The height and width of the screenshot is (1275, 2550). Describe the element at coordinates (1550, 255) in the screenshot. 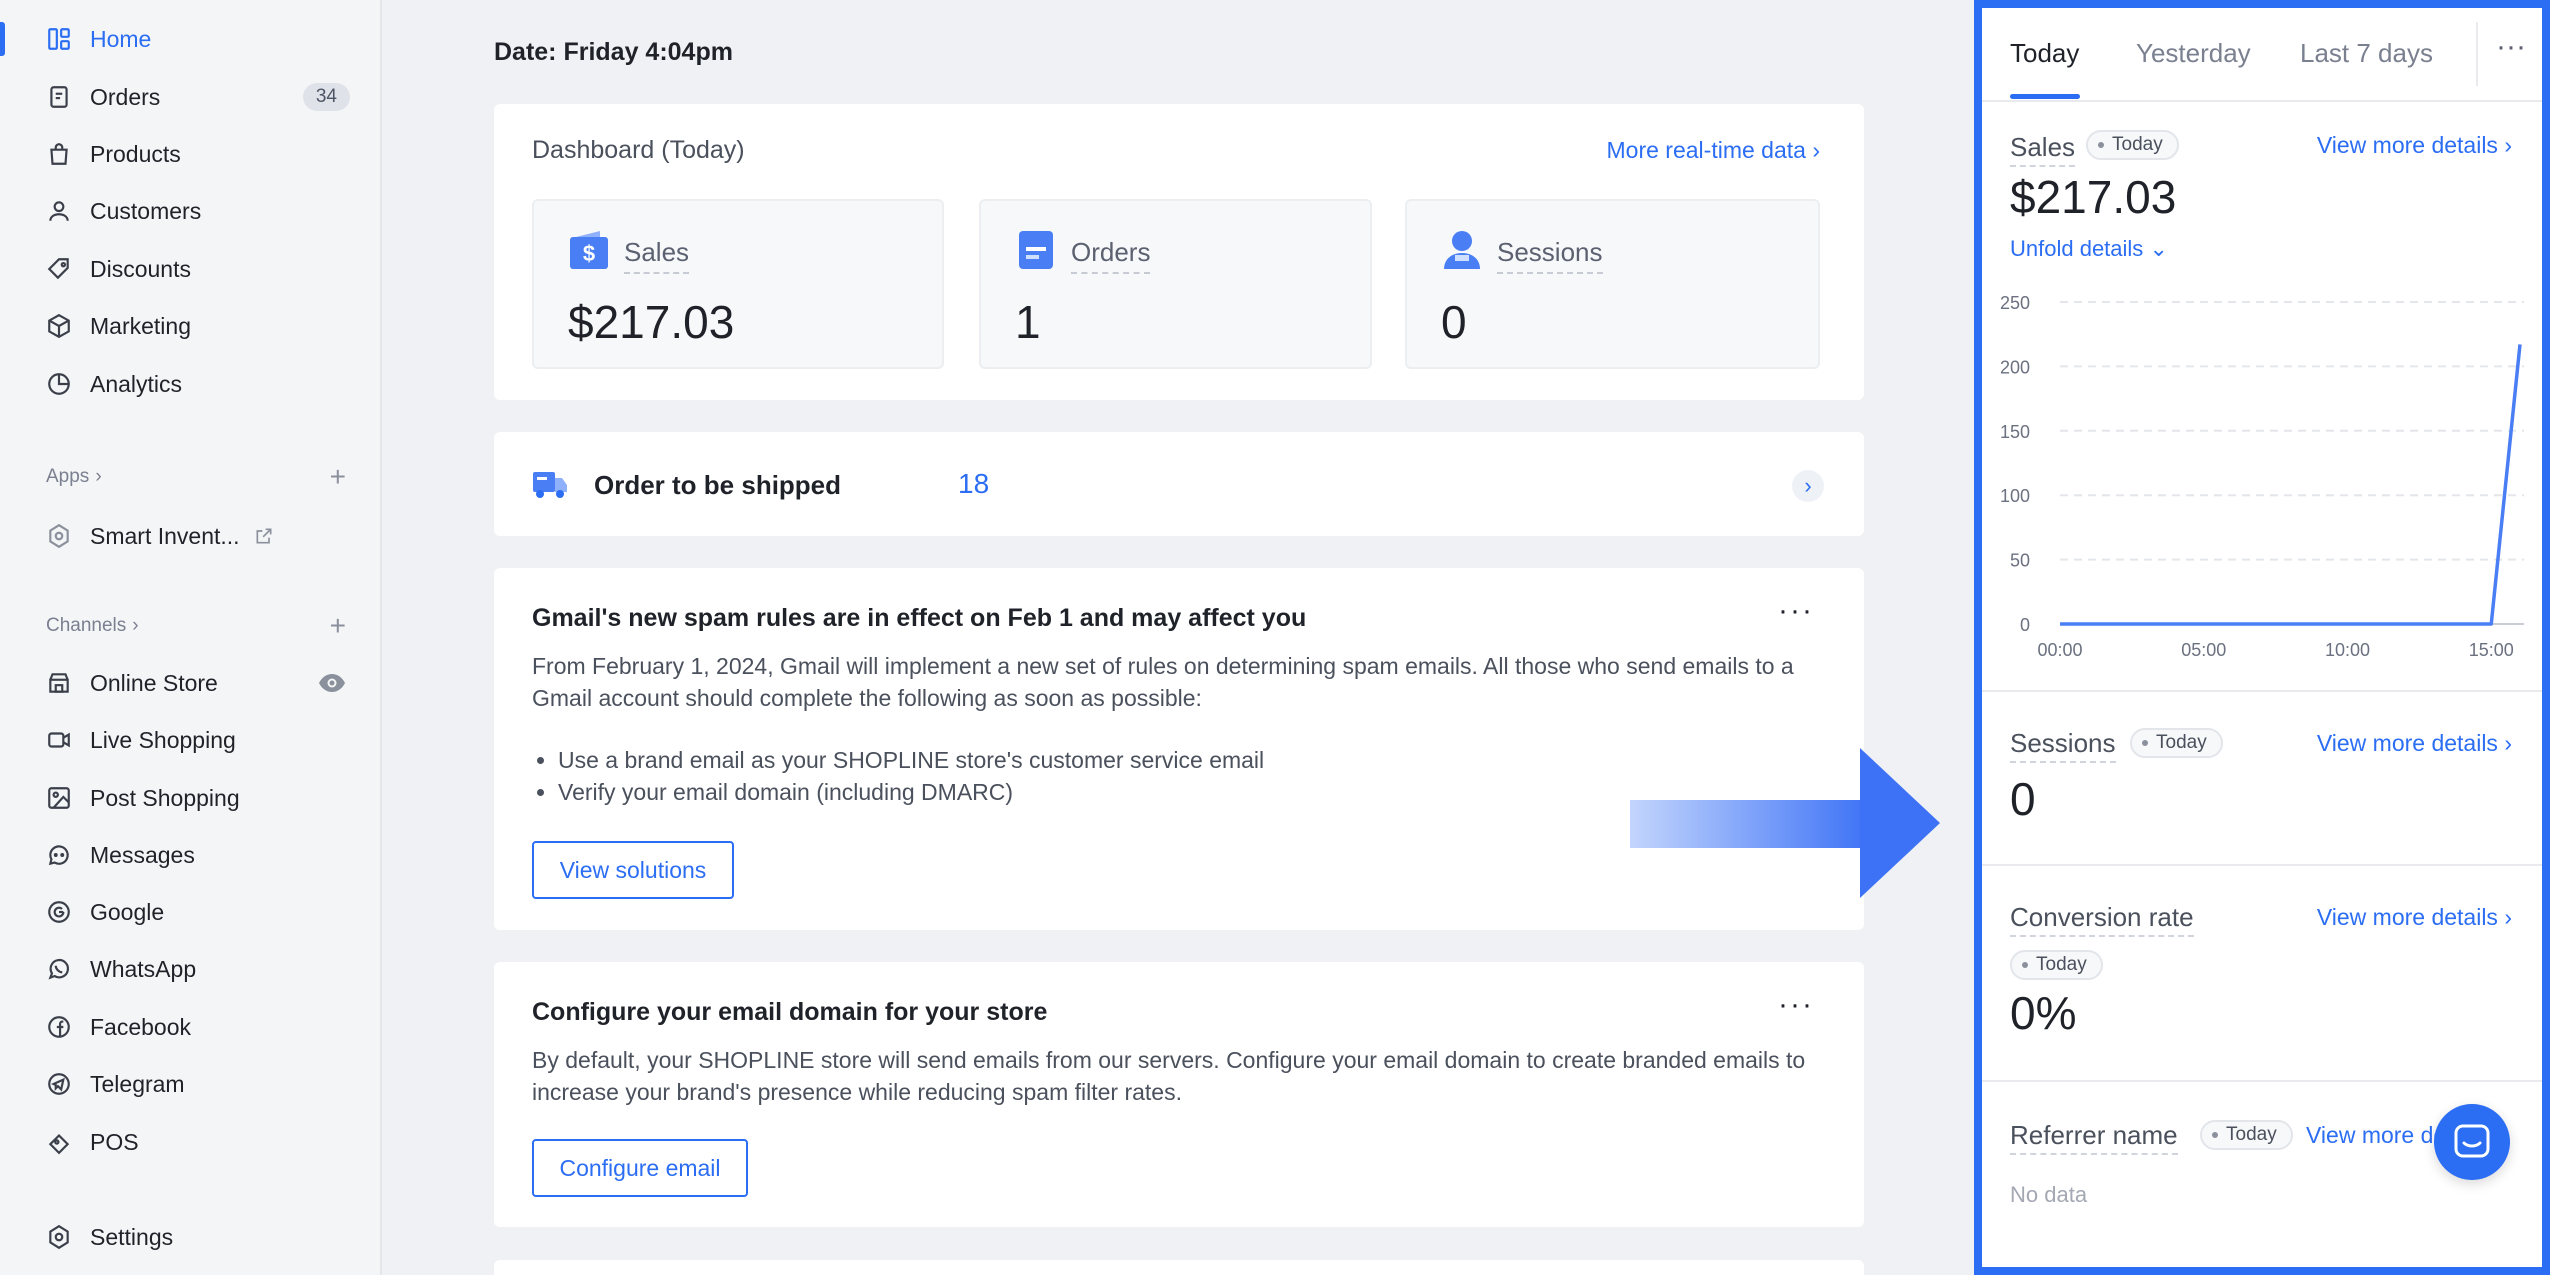

I see `metric-label: Sessions` at that location.